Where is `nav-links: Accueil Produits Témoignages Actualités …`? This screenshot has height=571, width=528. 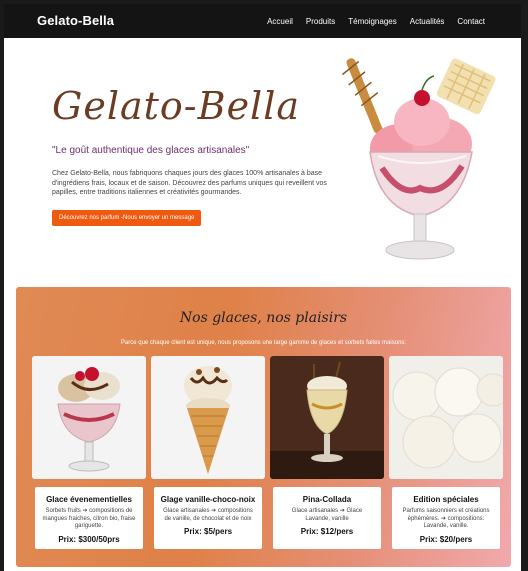 nav-links: Accueil Produits Témoignages Actualités … is located at coordinates (376, 21).